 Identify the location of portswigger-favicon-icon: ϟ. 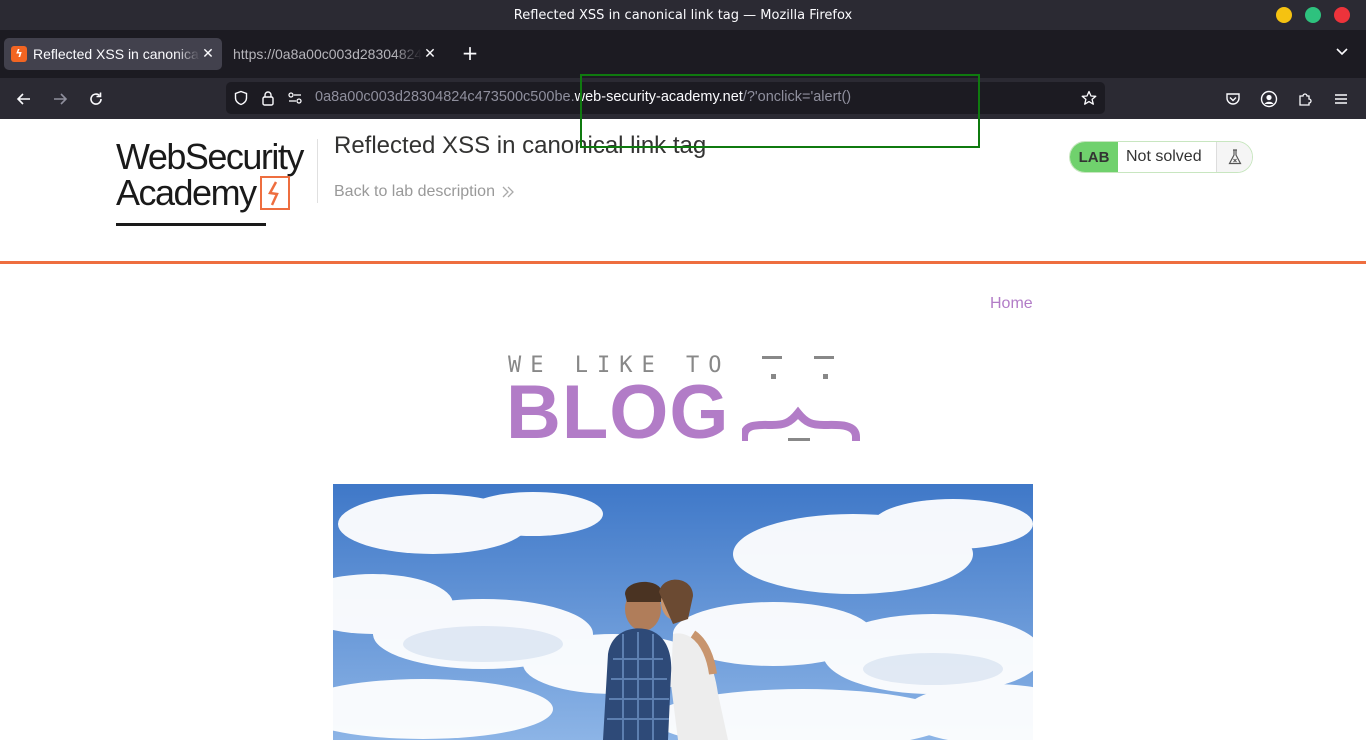
(19, 54).